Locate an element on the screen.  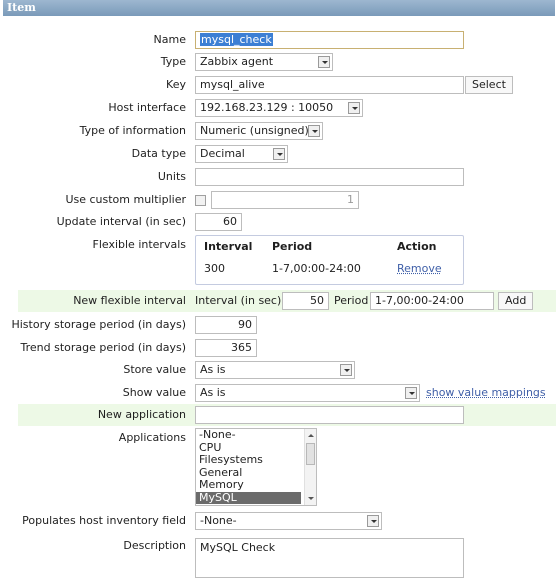
units-input is located at coordinates (329, 177).